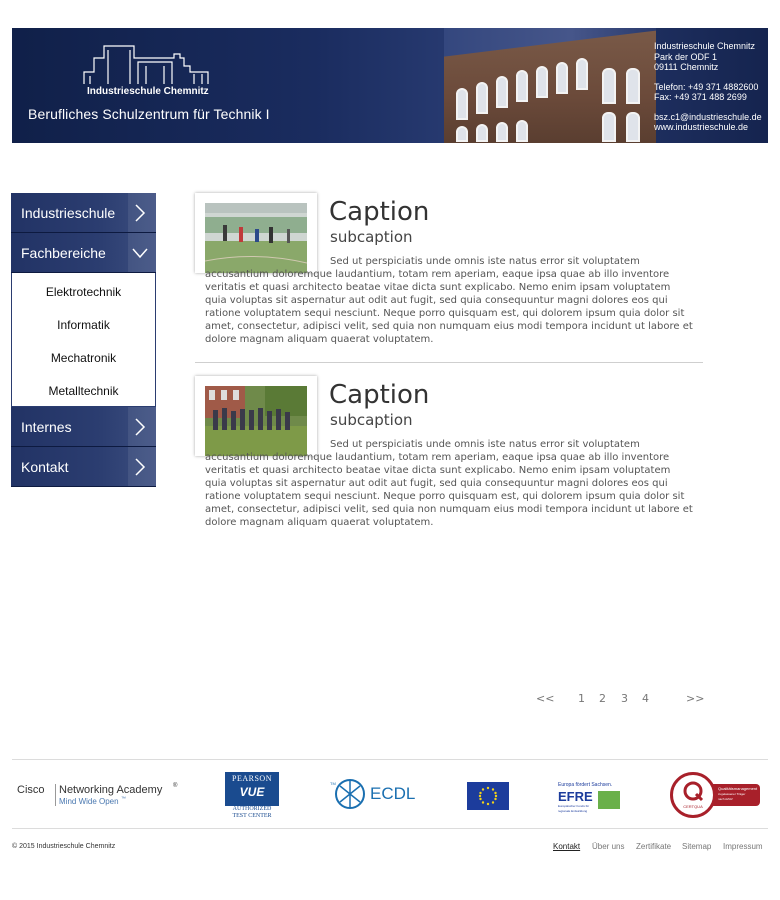 This screenshot has height=900, width=780. Describe the element at coordinates (89, 801) in the screenshot. I see `cisco-tagline: Mind Wide Open` at that location.